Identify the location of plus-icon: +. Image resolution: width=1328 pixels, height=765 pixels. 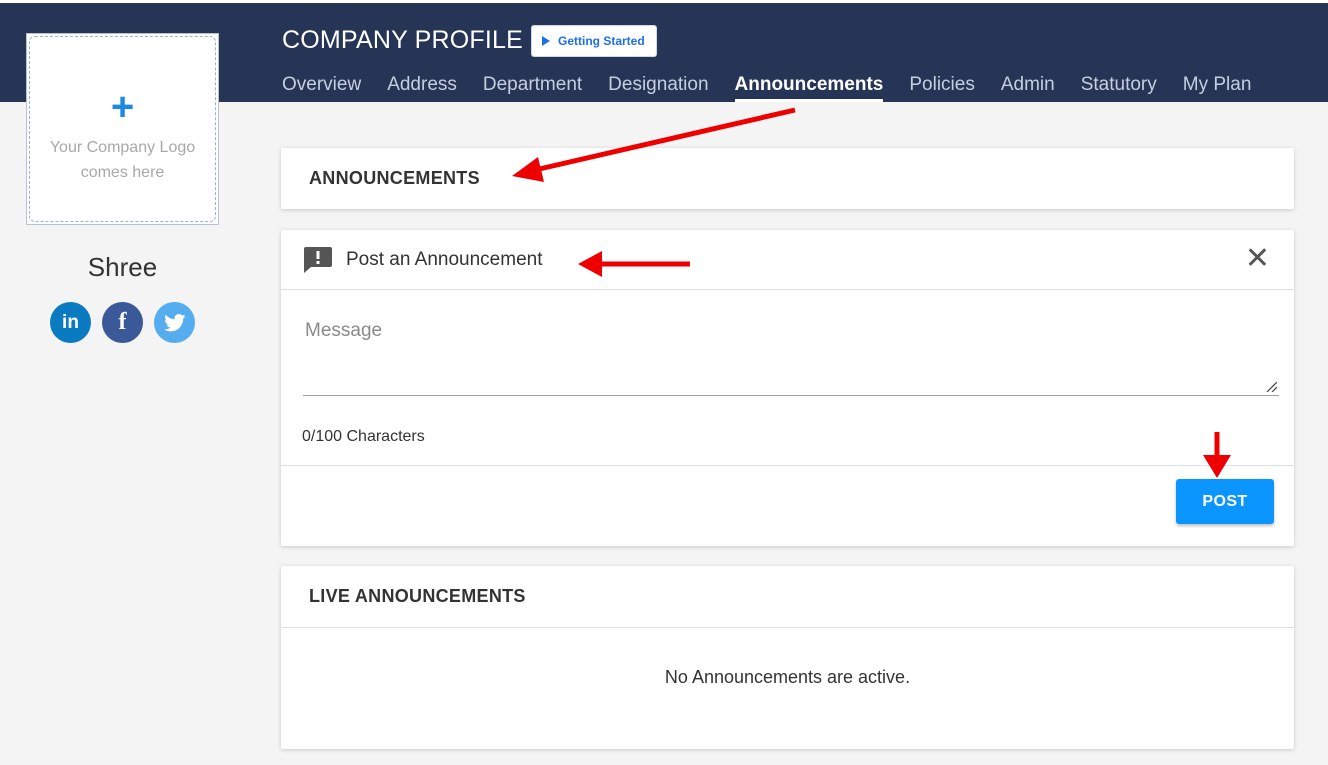
(122, 107).